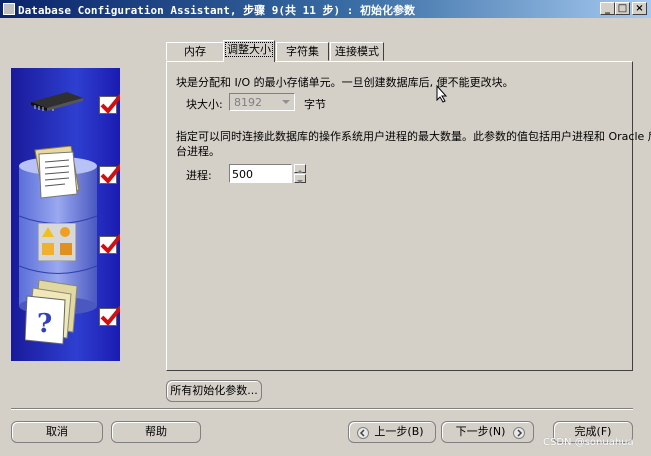  I want to click on step-check-memory, so click(109, 103).